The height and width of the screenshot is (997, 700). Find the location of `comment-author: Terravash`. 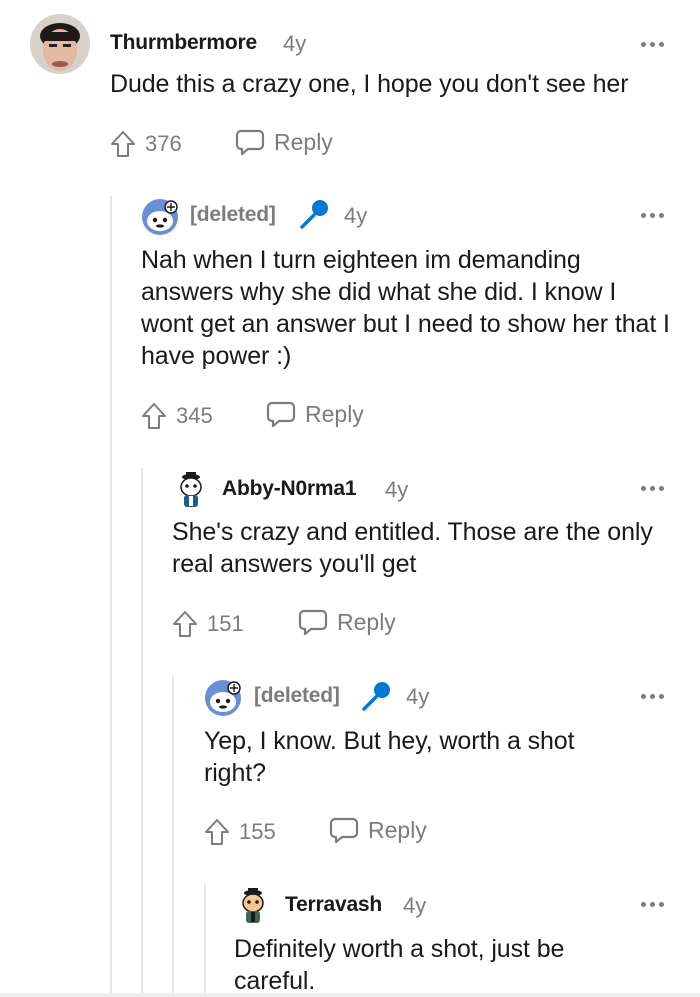

comment-author: Terravash is located at coordinates (333, 905).